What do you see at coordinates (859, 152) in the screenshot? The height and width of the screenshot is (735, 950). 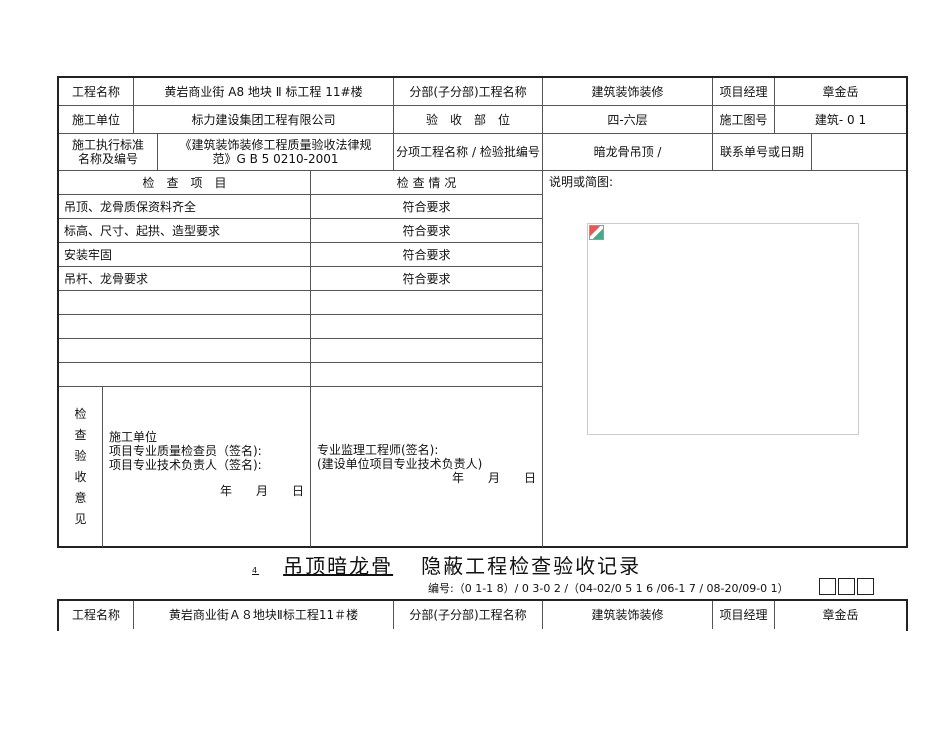 I see `contact` at bounding box center [859, 152].